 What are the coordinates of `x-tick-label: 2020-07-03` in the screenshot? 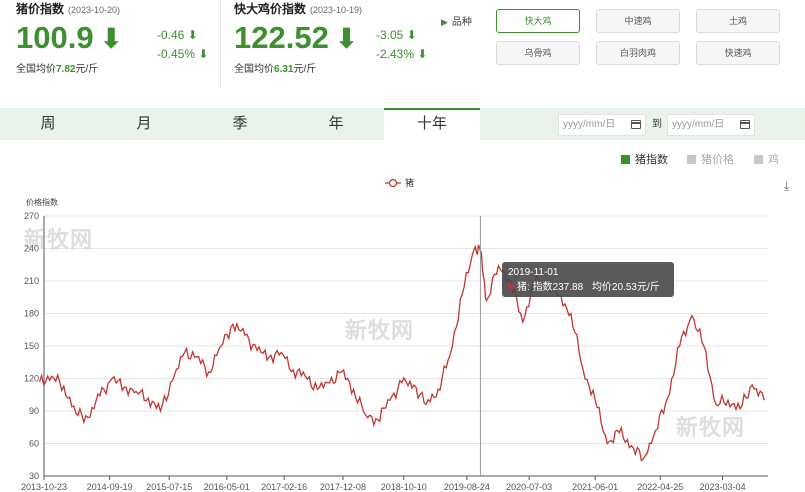 It's located at (529, 487).